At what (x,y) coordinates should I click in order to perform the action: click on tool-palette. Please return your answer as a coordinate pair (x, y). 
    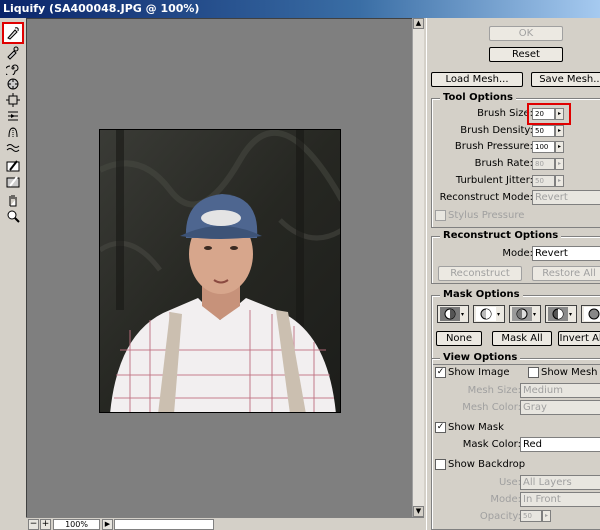
    Looking at the image, I should click on (13, 274).